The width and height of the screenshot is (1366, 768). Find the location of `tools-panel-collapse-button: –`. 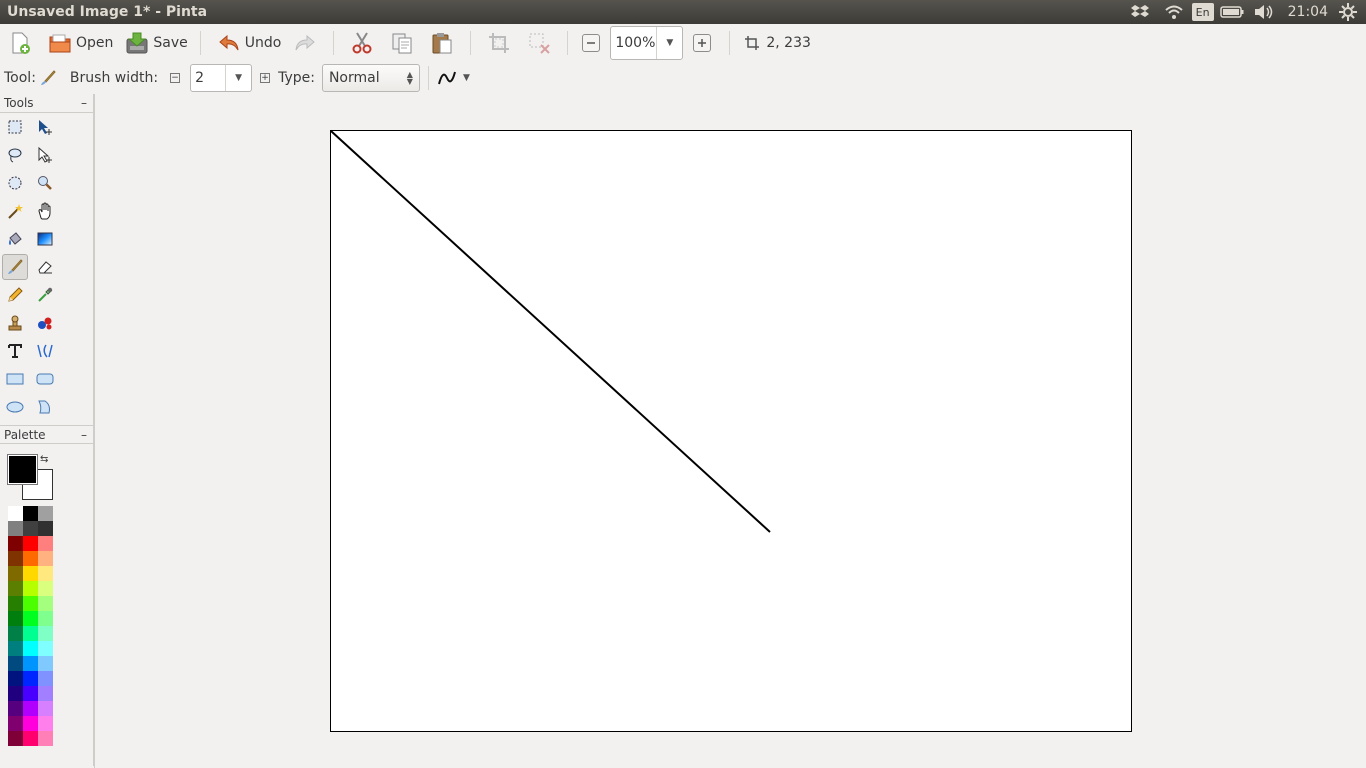

tools-panel-collapse-button: – is located at coordinates (84, 103).